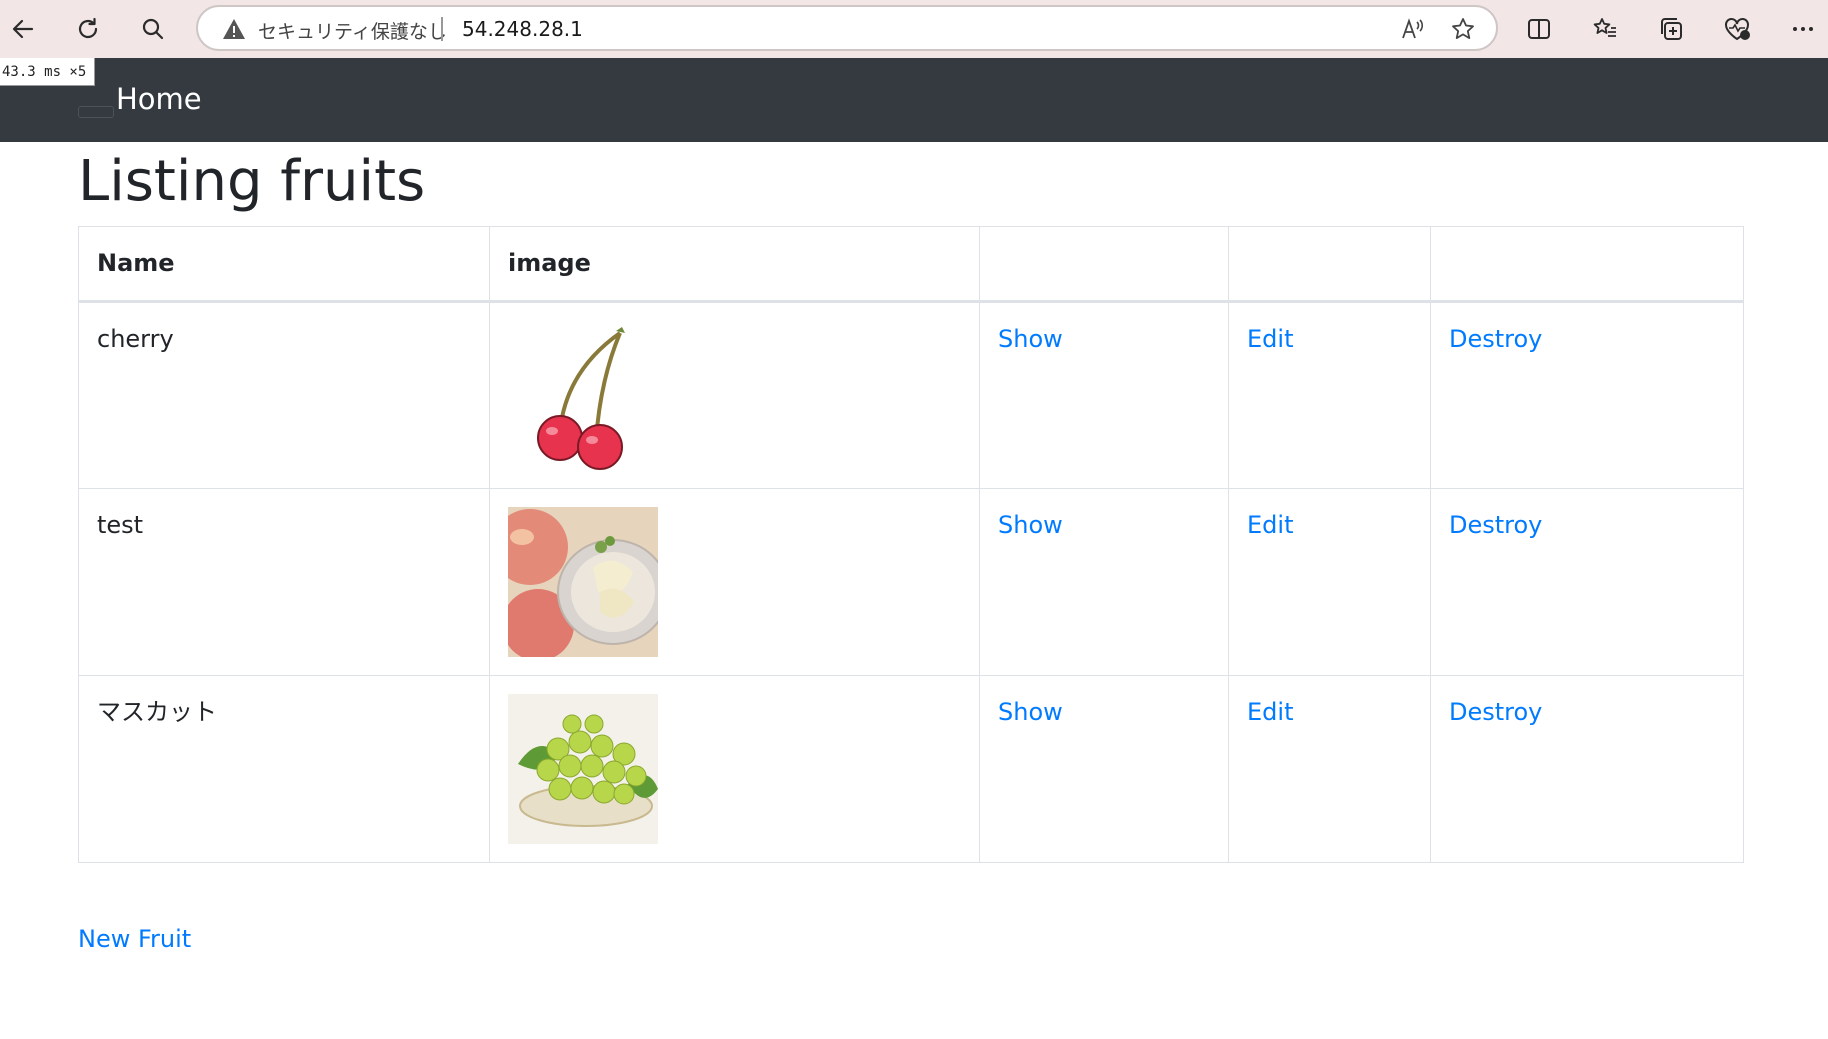 The image size is (1828, 1039). I want to click on back-button, so click(23, 29).